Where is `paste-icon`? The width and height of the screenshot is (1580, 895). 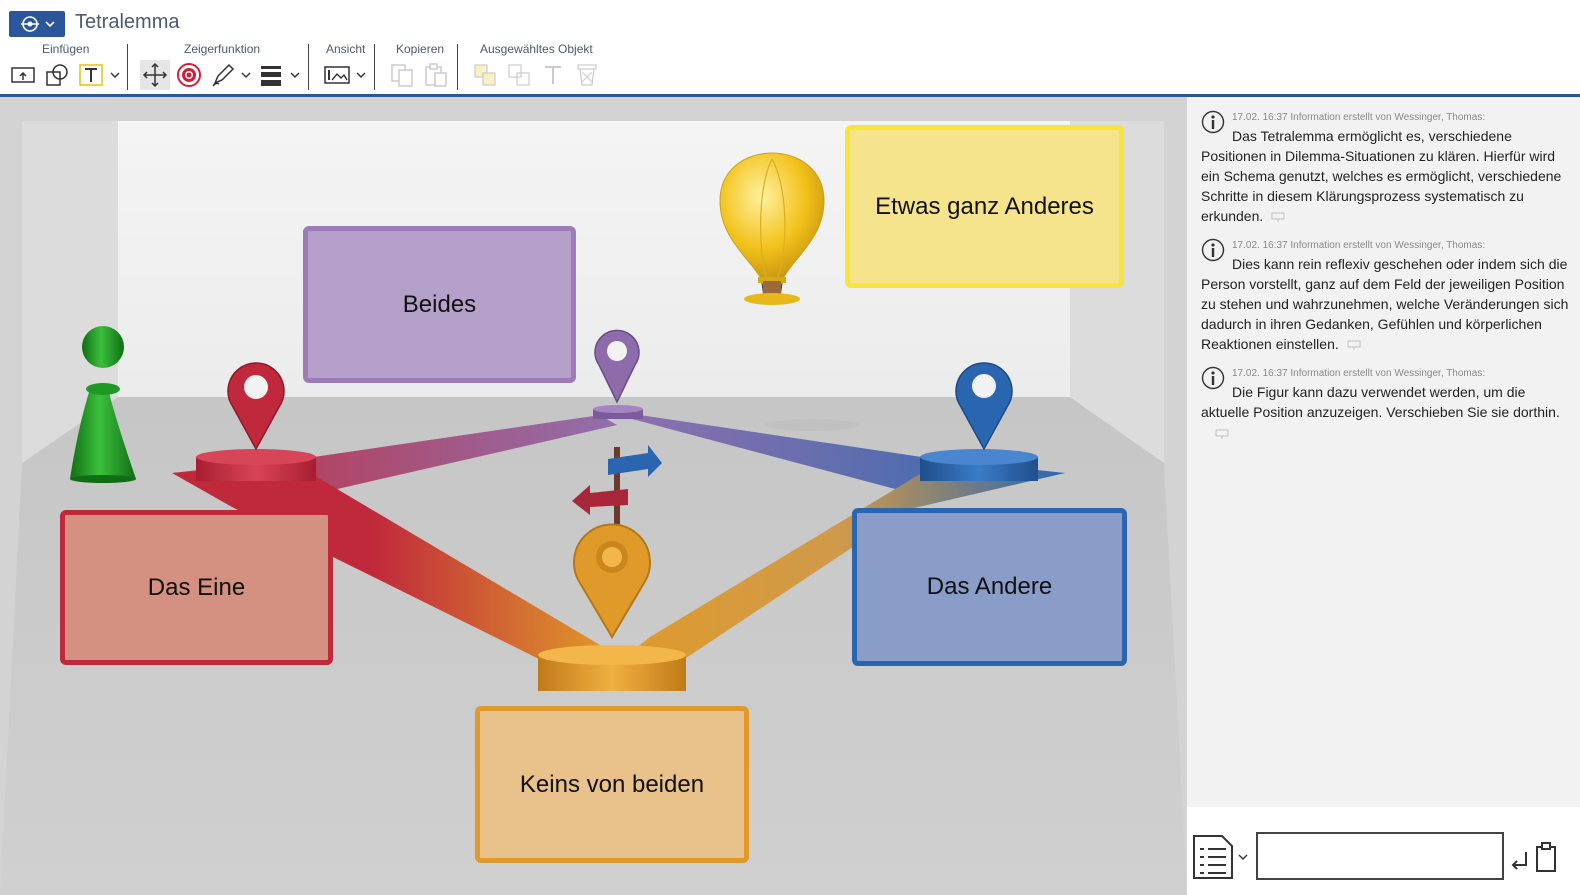
paste-icon is located at coordinates (436, 75).